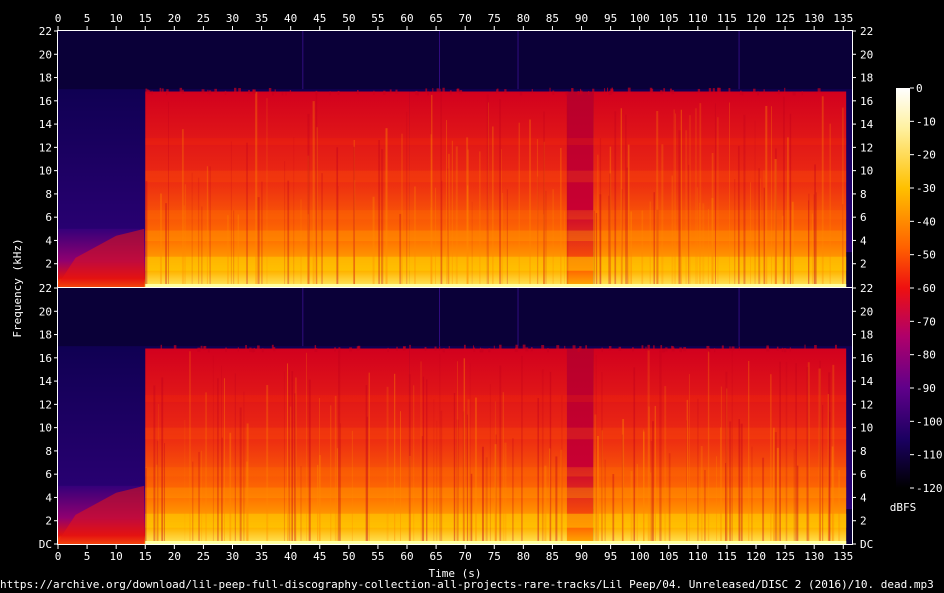  What do you see at coordinates (377, 18) in the screenshot?
I see `x-tick-label-top: 55` at bounding box center [377, 18].